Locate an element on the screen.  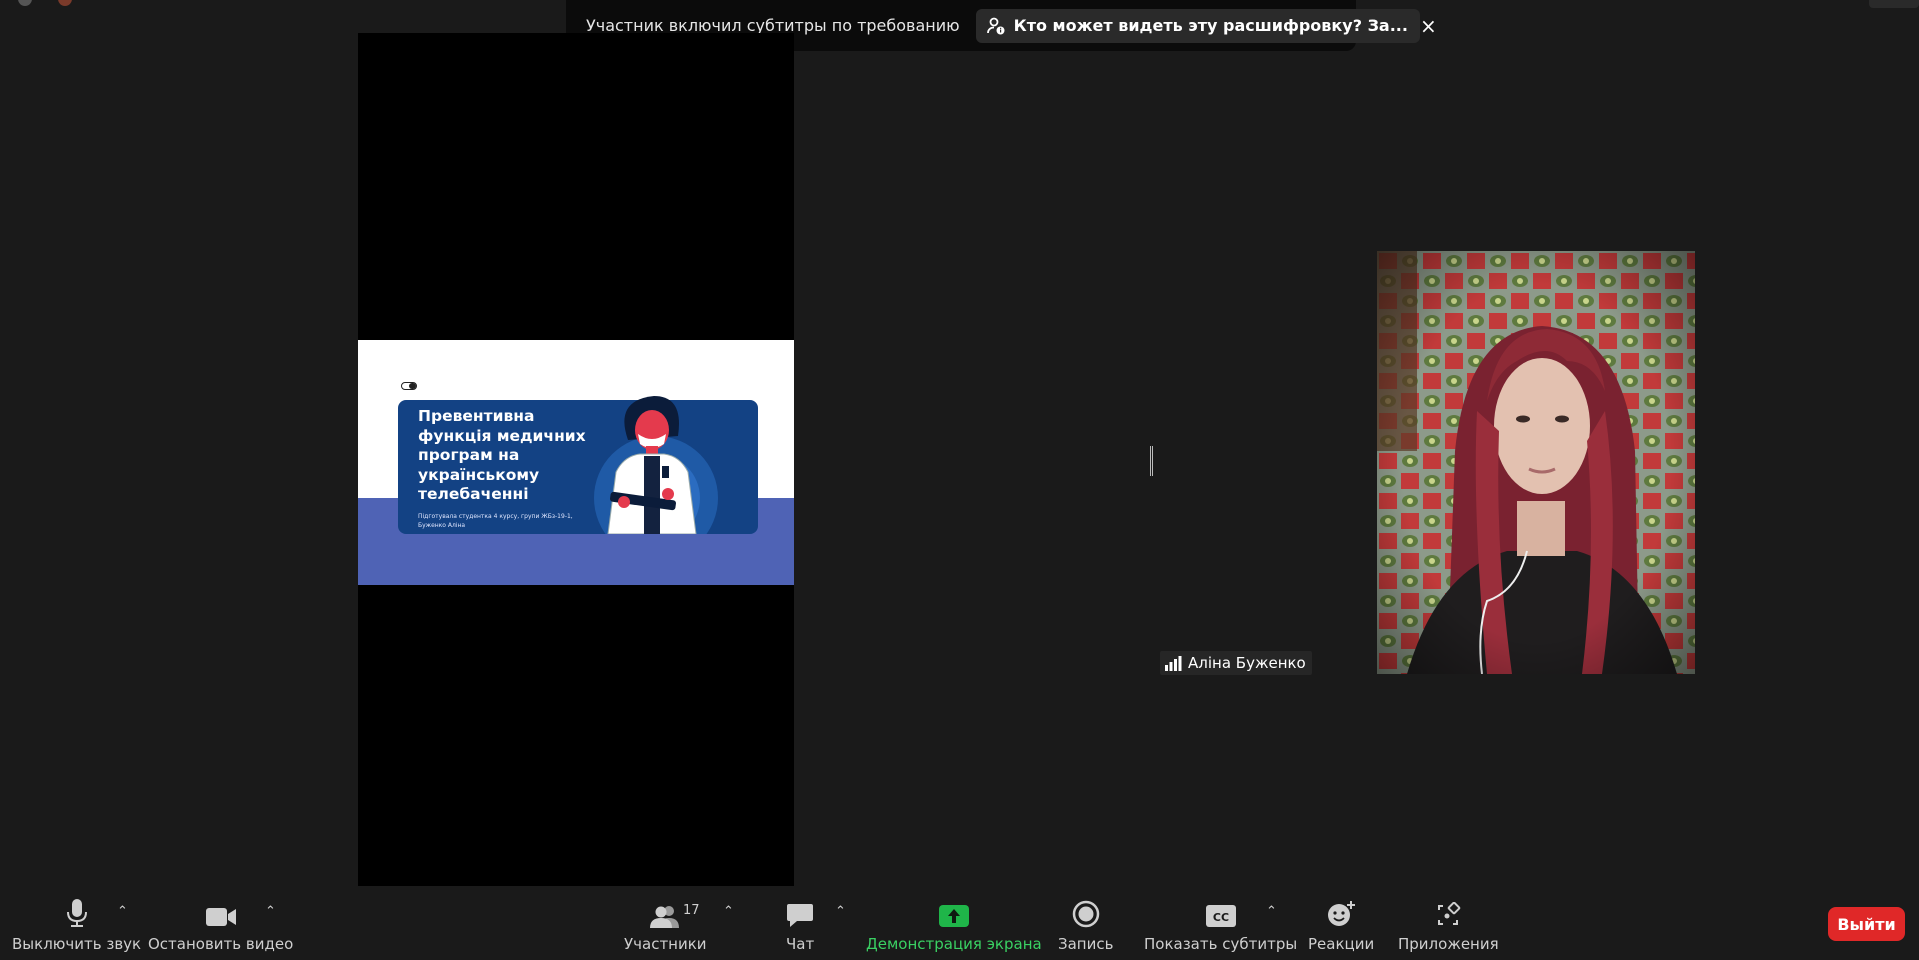
person-info-icon is located at coordinates (995, 25).